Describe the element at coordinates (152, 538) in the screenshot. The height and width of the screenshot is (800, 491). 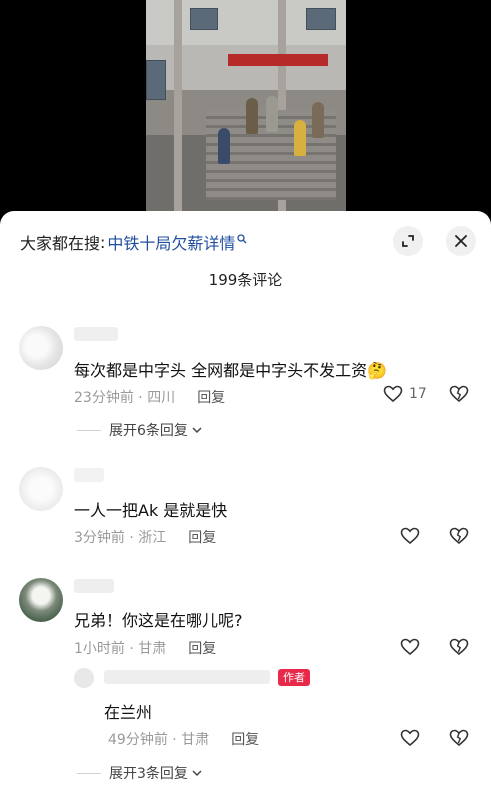
I see `comment-location: 浙江` at that location.